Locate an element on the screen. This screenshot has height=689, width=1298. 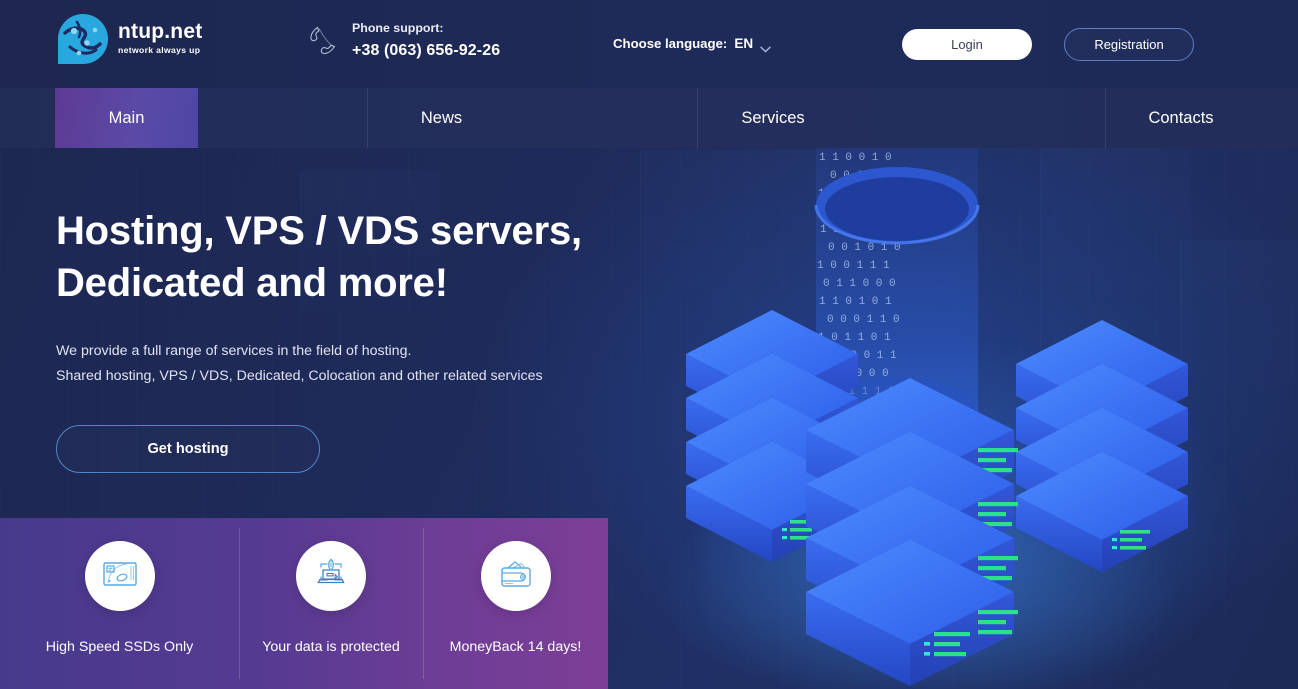
phone-handset-icon is located at coordinates (323, 41).